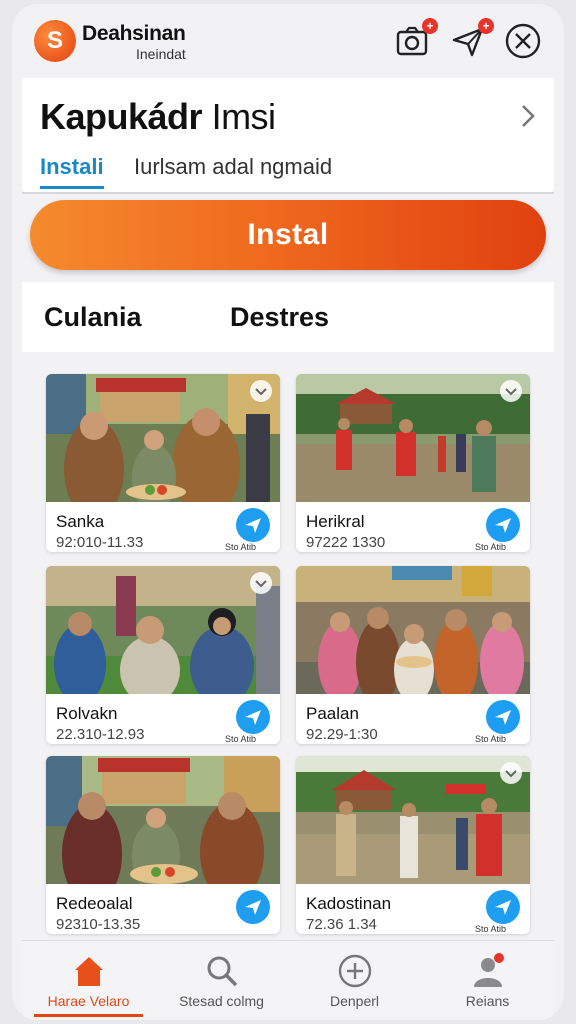 The image size is (576, 1024). I want to click on photo-card: Redeoalal 92310-13.35, so click(163, 845).